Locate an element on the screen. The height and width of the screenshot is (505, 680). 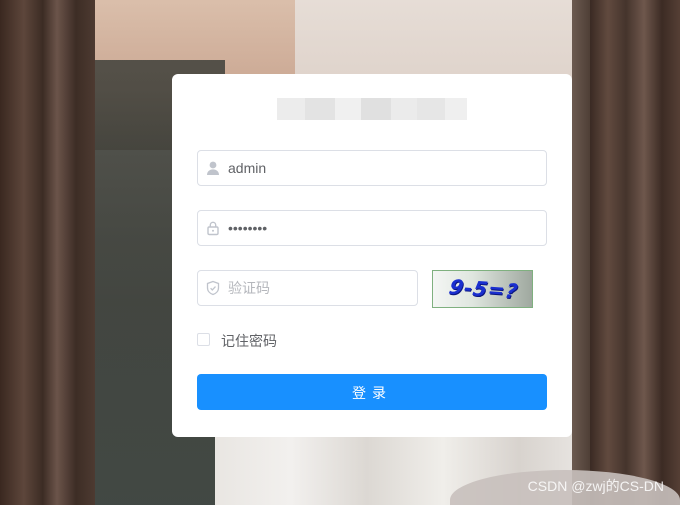
login-title-obscured is located at coordinates (372, 109).